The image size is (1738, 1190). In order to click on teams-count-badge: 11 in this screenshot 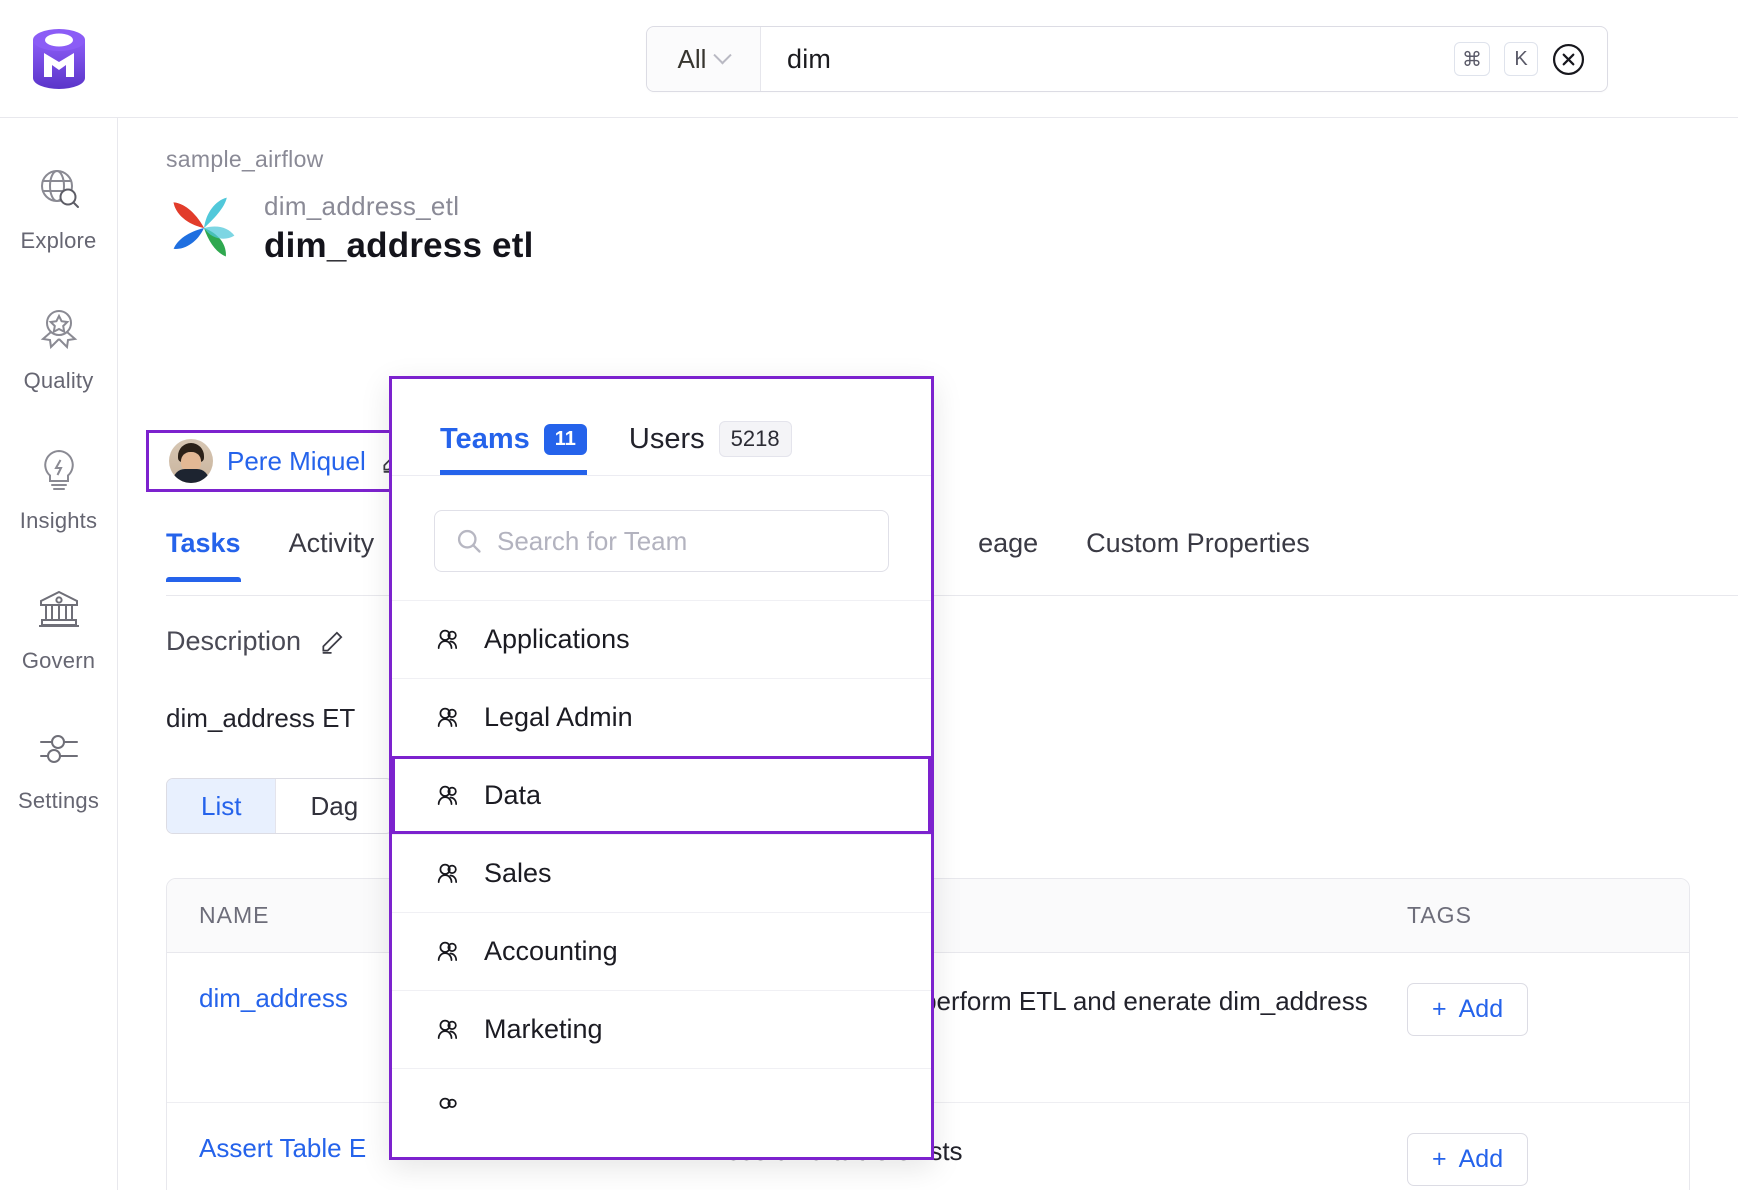, I will do `click(565, 439)`.